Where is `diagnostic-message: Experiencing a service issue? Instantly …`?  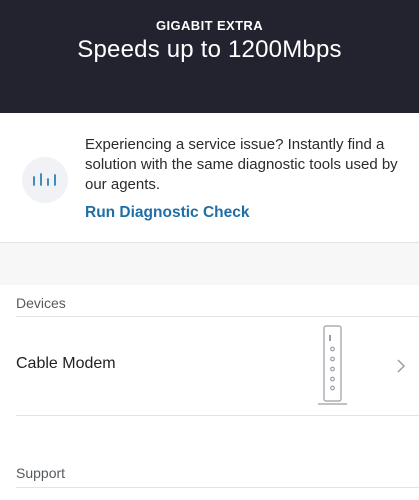
diagnostic-message: Experiencing a service issue? Instantly … is located at coordinates (241, 164).